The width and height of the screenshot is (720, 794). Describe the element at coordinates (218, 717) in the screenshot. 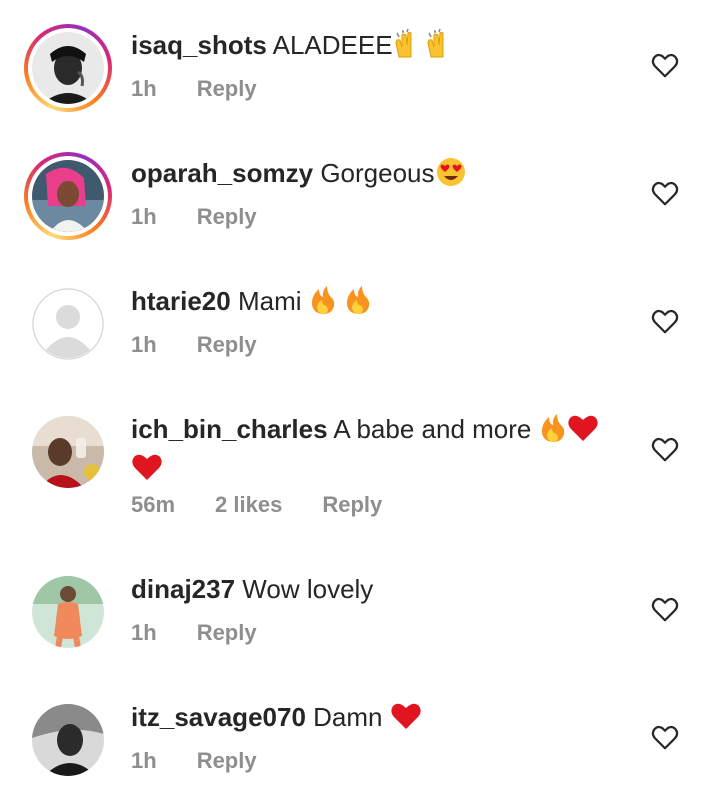

I see `comment-username: itz_savage070` at that location.